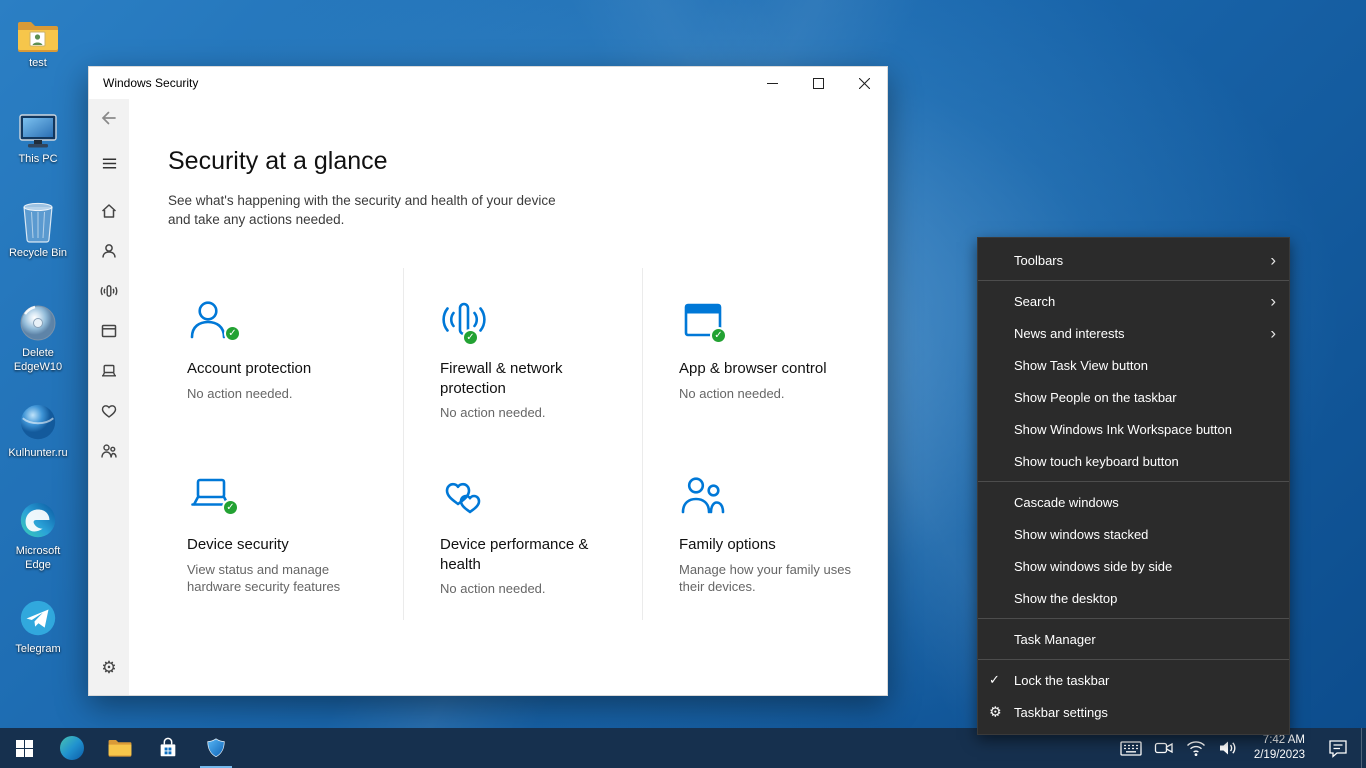 The width and height of the screenshot is (1366, 768). I want to click on menu-item-search: Search, so click(1133, 301).